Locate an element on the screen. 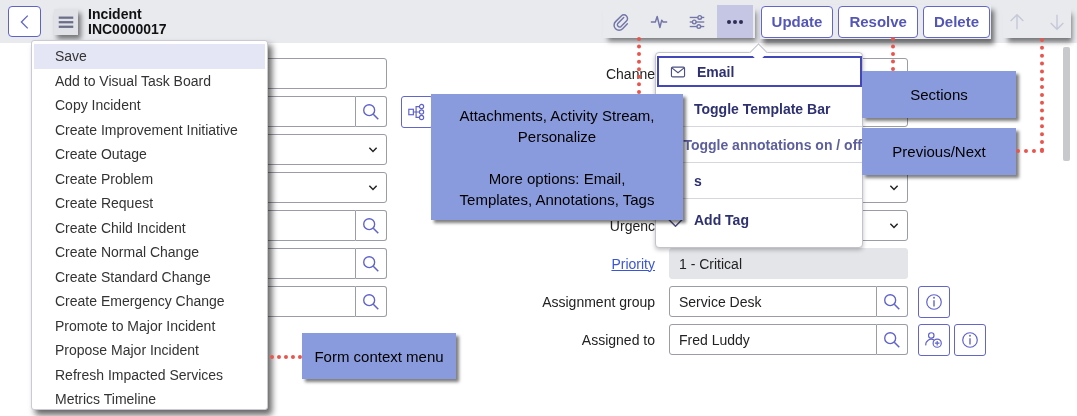  menu-item: Propose Major Incident is located at coordinates (149, 350).